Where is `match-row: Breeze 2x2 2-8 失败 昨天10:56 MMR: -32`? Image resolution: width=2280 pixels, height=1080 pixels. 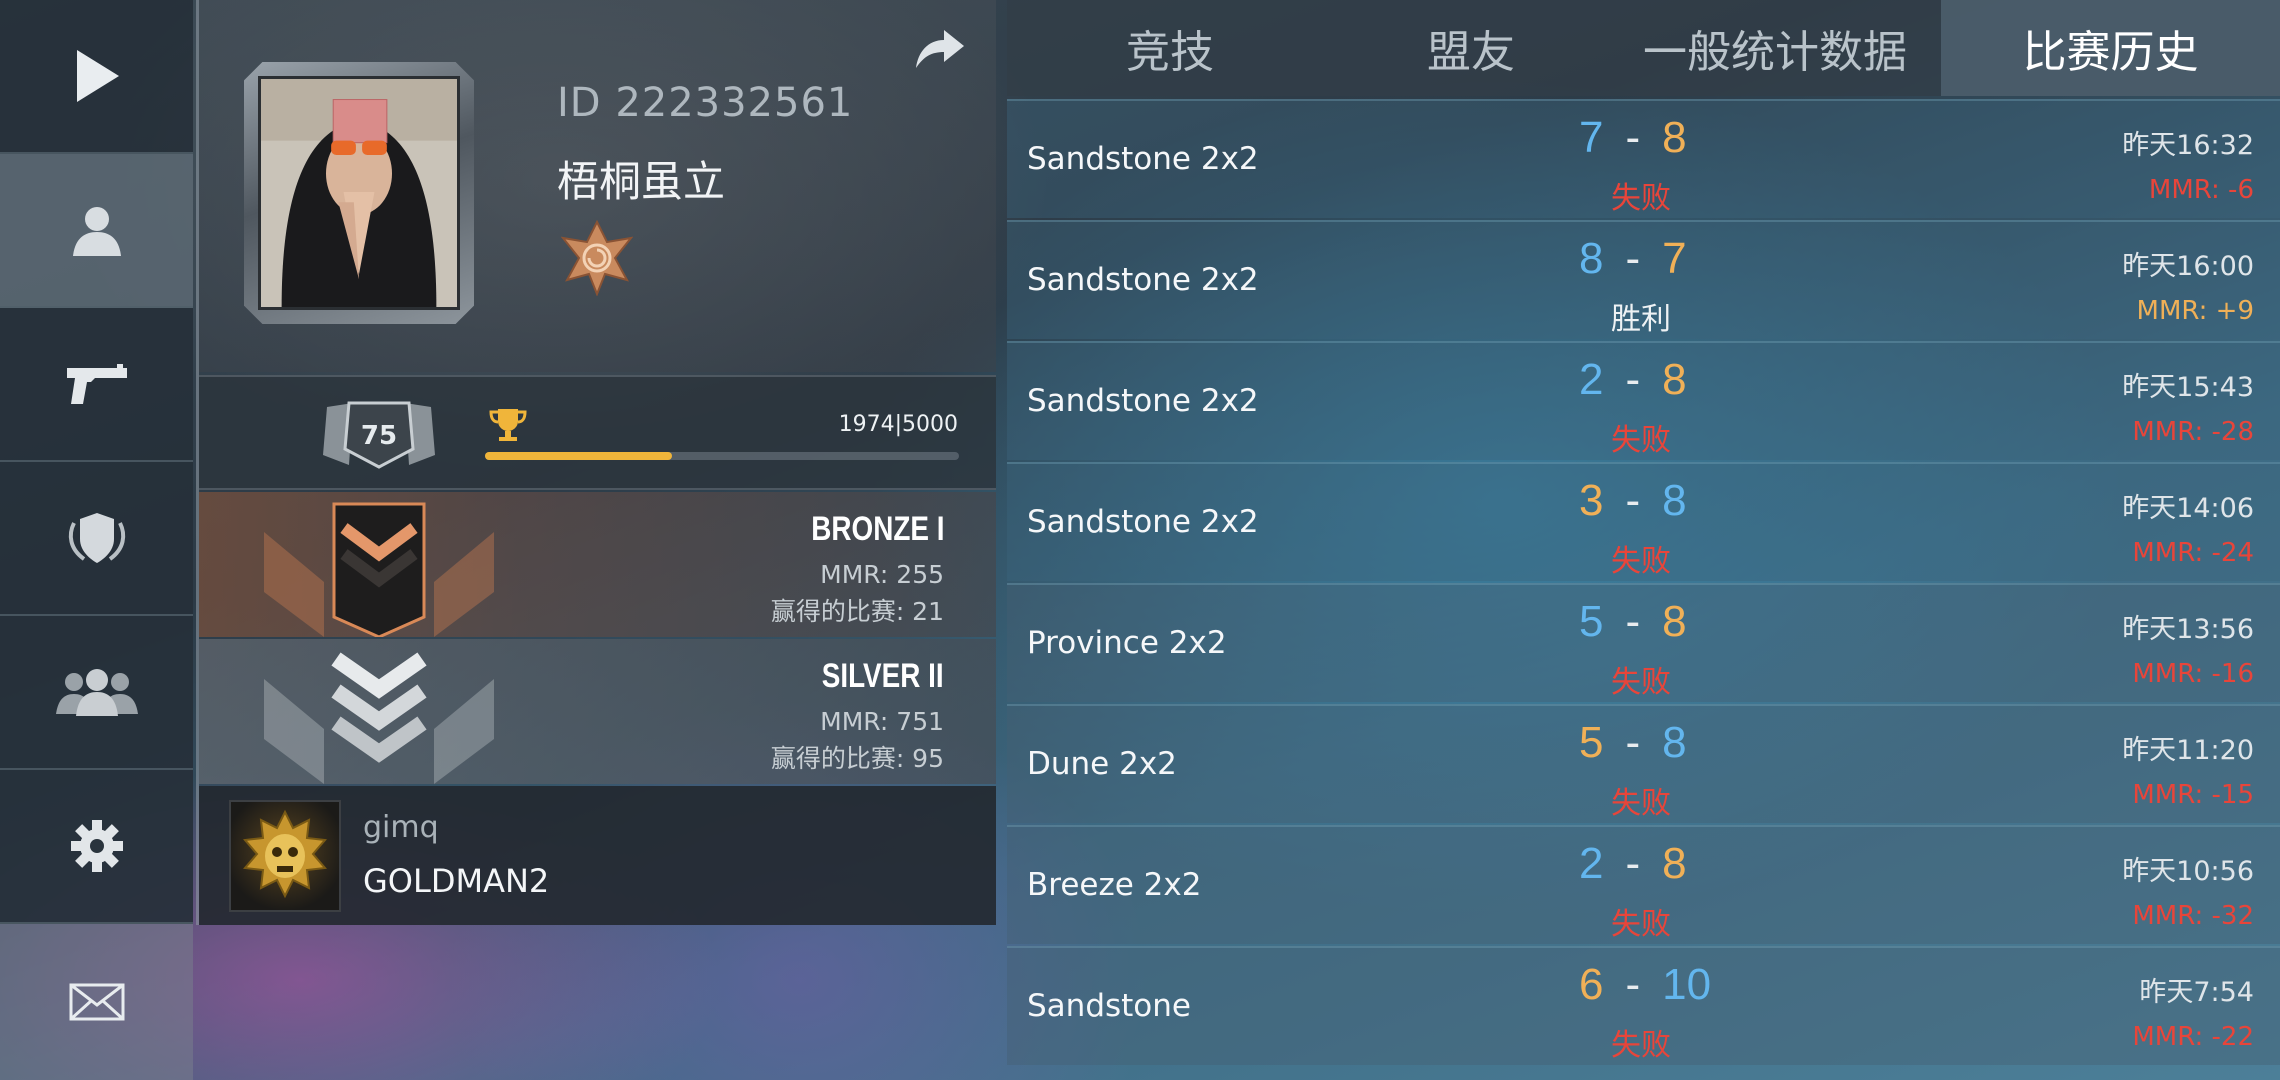 match-row: Breeze 2x2 2-8 失败 昨天10:56 MMR: -32 is located at coordinates (1643, 884).